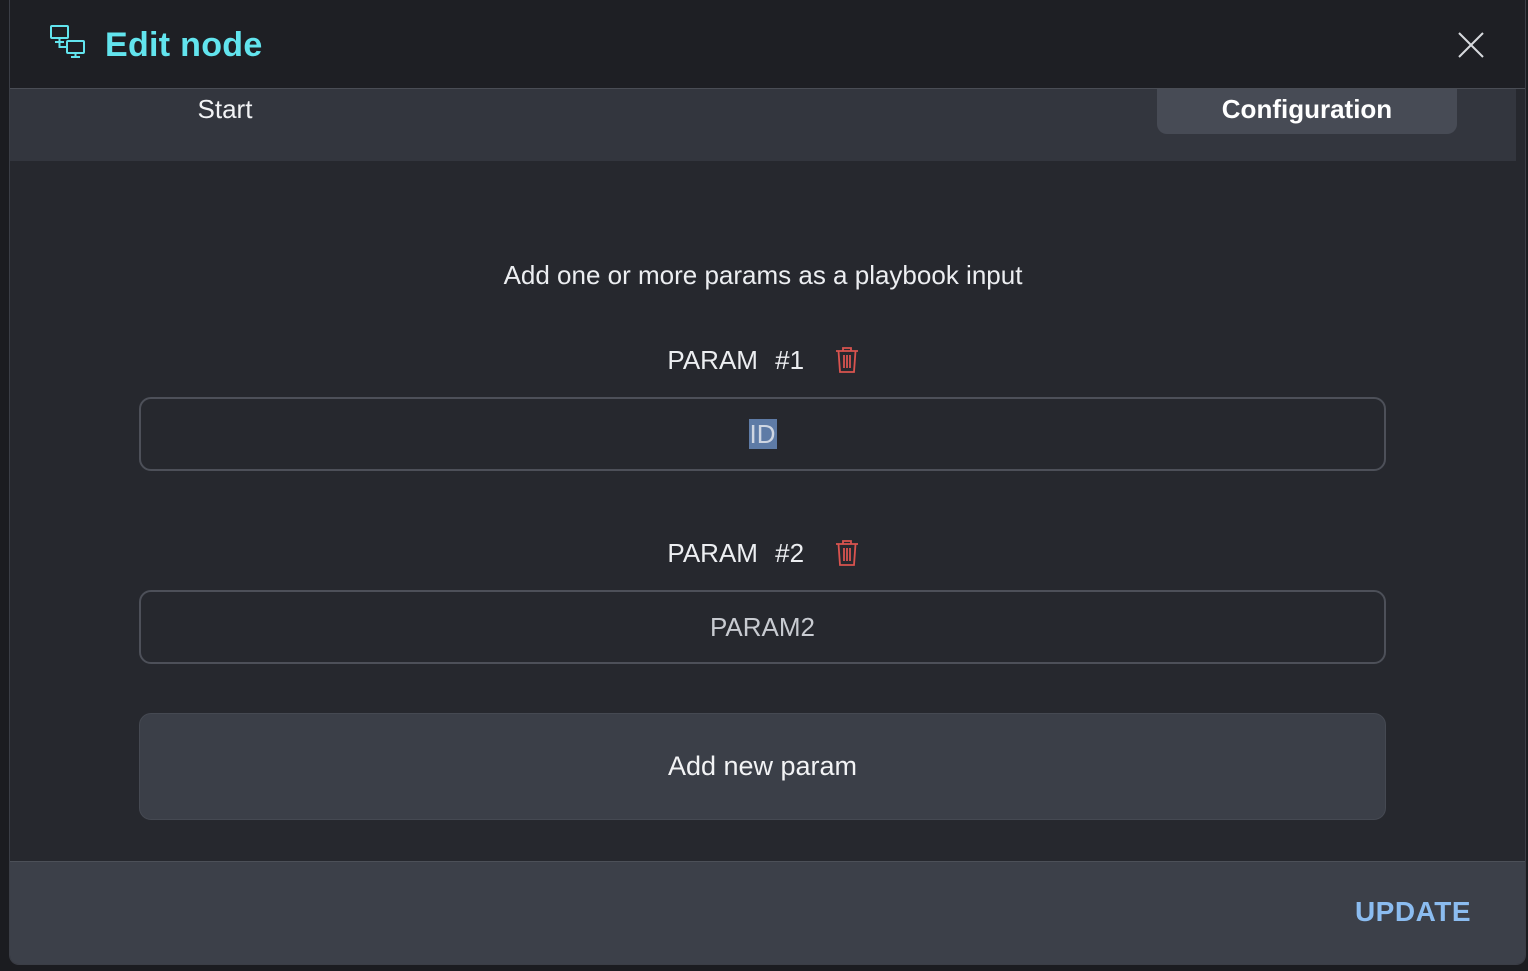 The height and width of the screenshot is (971, 1528). What do you see at coordinates (67, 41) in the screenshot?
I see `network-monitors-icon` at bounding box center [67, 41].